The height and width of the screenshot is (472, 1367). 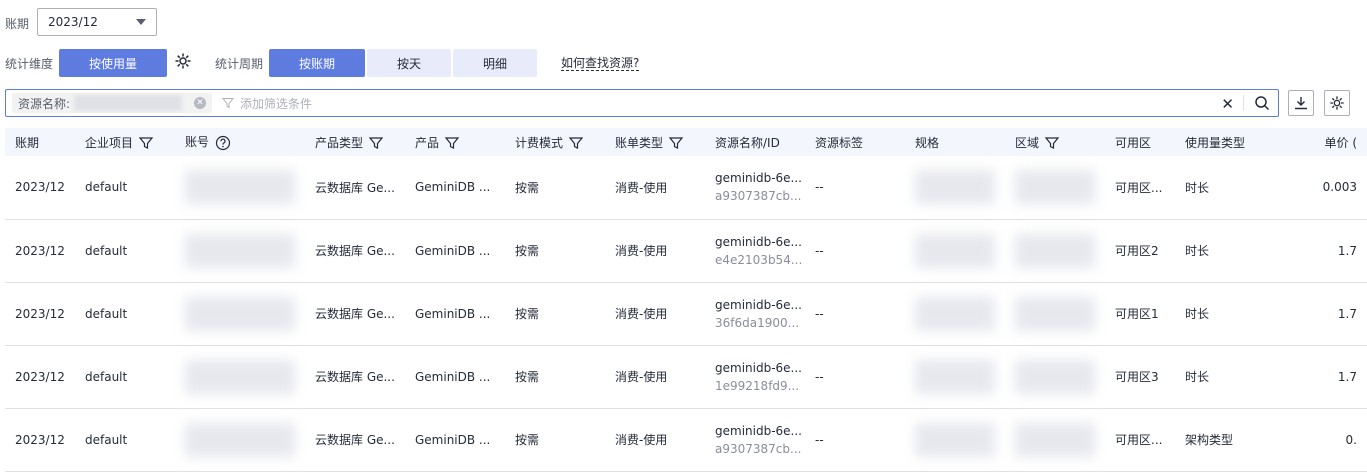 What do you see at coordinates (17, 24) in the screenshot?
I see `period-label: 账期` at bounding box center [17, 24].